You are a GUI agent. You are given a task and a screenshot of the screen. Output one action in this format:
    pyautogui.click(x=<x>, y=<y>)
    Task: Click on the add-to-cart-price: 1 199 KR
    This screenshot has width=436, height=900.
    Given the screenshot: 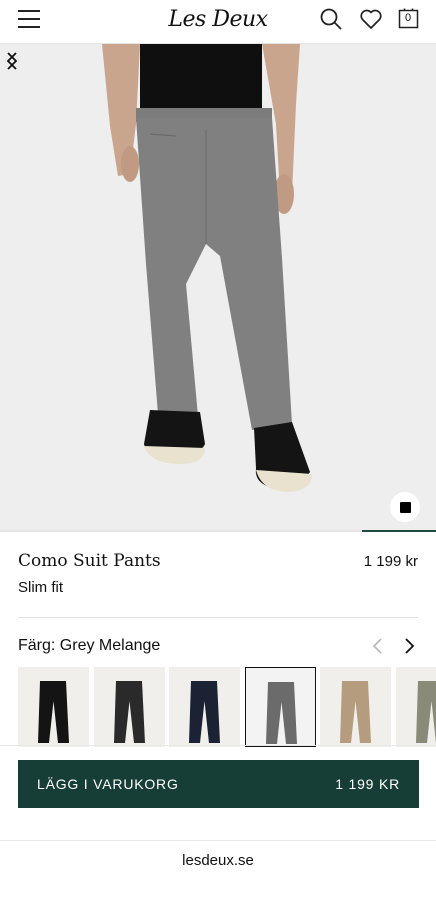 What is the action you would take?
    pyautogui.click(x=367, y=784)
    